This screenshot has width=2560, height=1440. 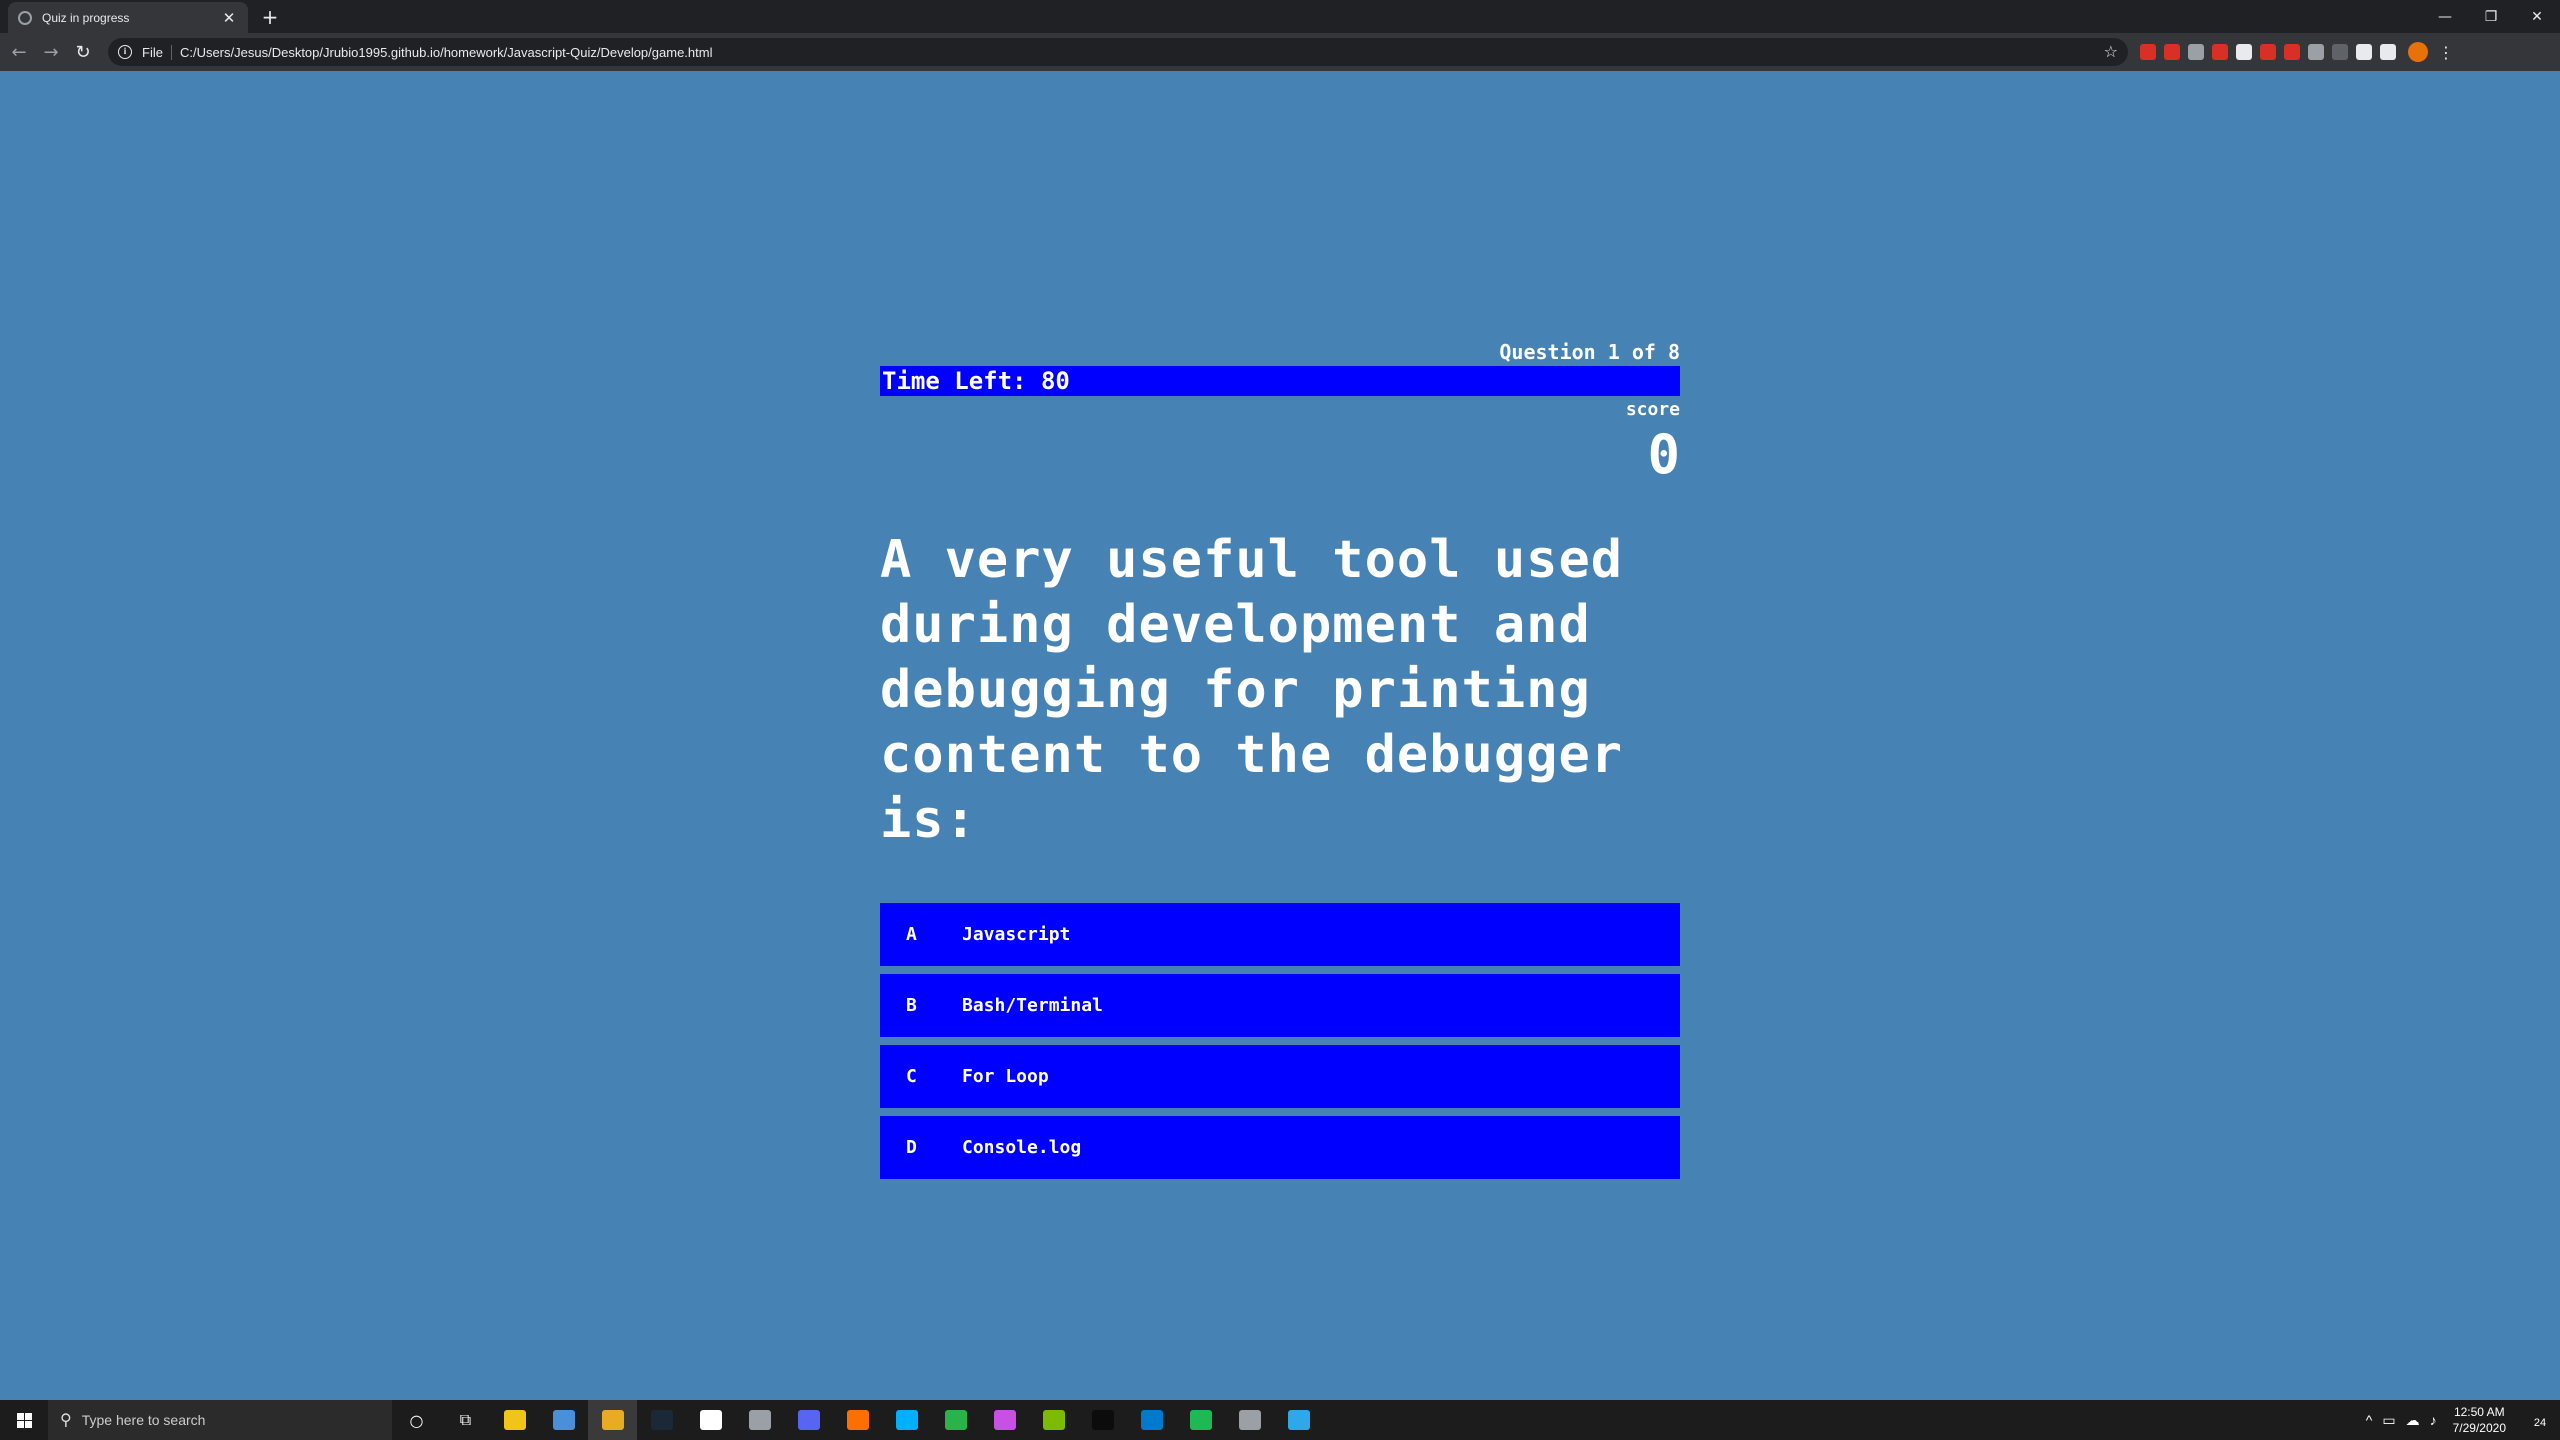 I want to click on choice-a-button: A Javascript, so click(x=1280, y=934).